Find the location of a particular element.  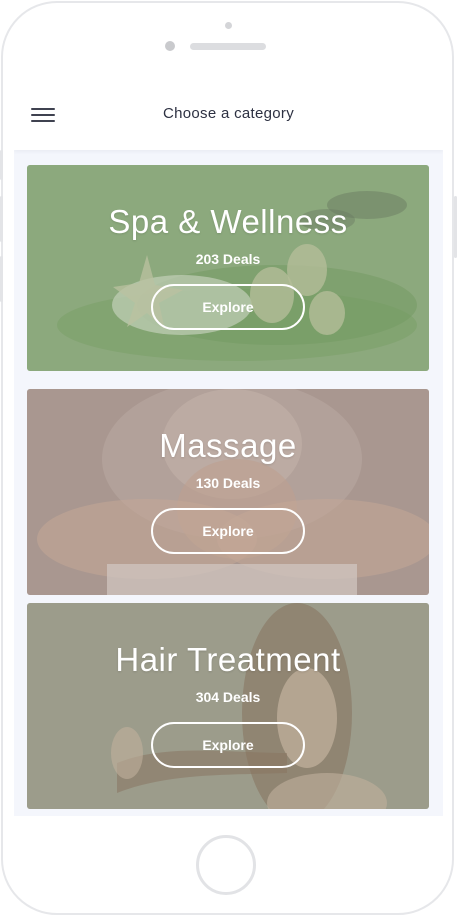

category-title: Massage is located at coordinates (228, 445).